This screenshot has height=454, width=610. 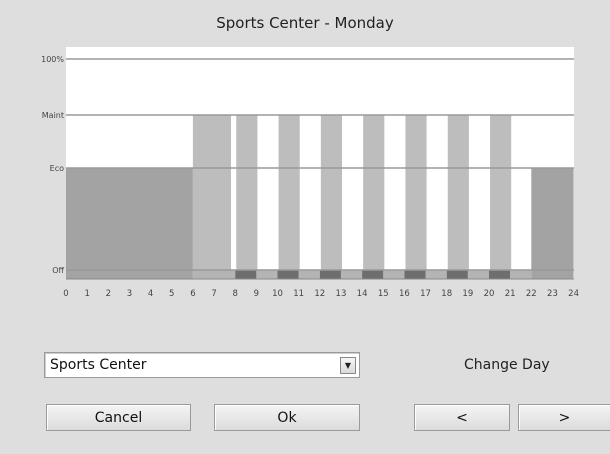 What do you see at coordinates (213, 294) in the screenshot?
I see `hour-tick-label: 7` at bounding box center [213, 294].